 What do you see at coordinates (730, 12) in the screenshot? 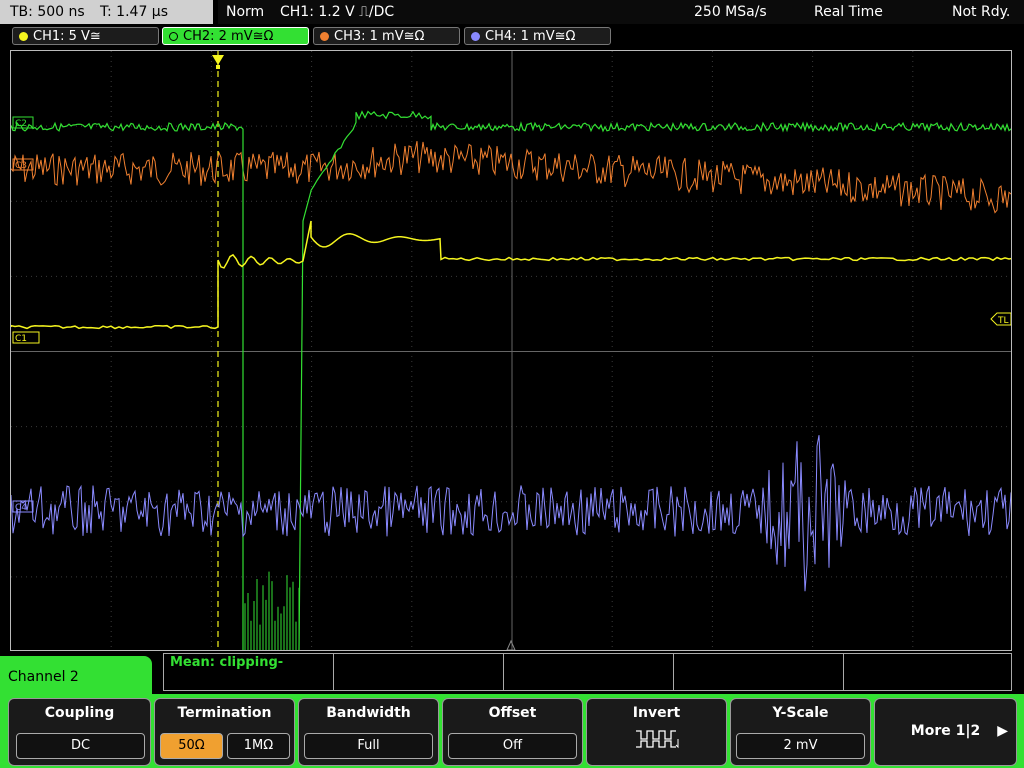
I see `sample-rate: 250 MSa/s` at bounding box center [730, 12].